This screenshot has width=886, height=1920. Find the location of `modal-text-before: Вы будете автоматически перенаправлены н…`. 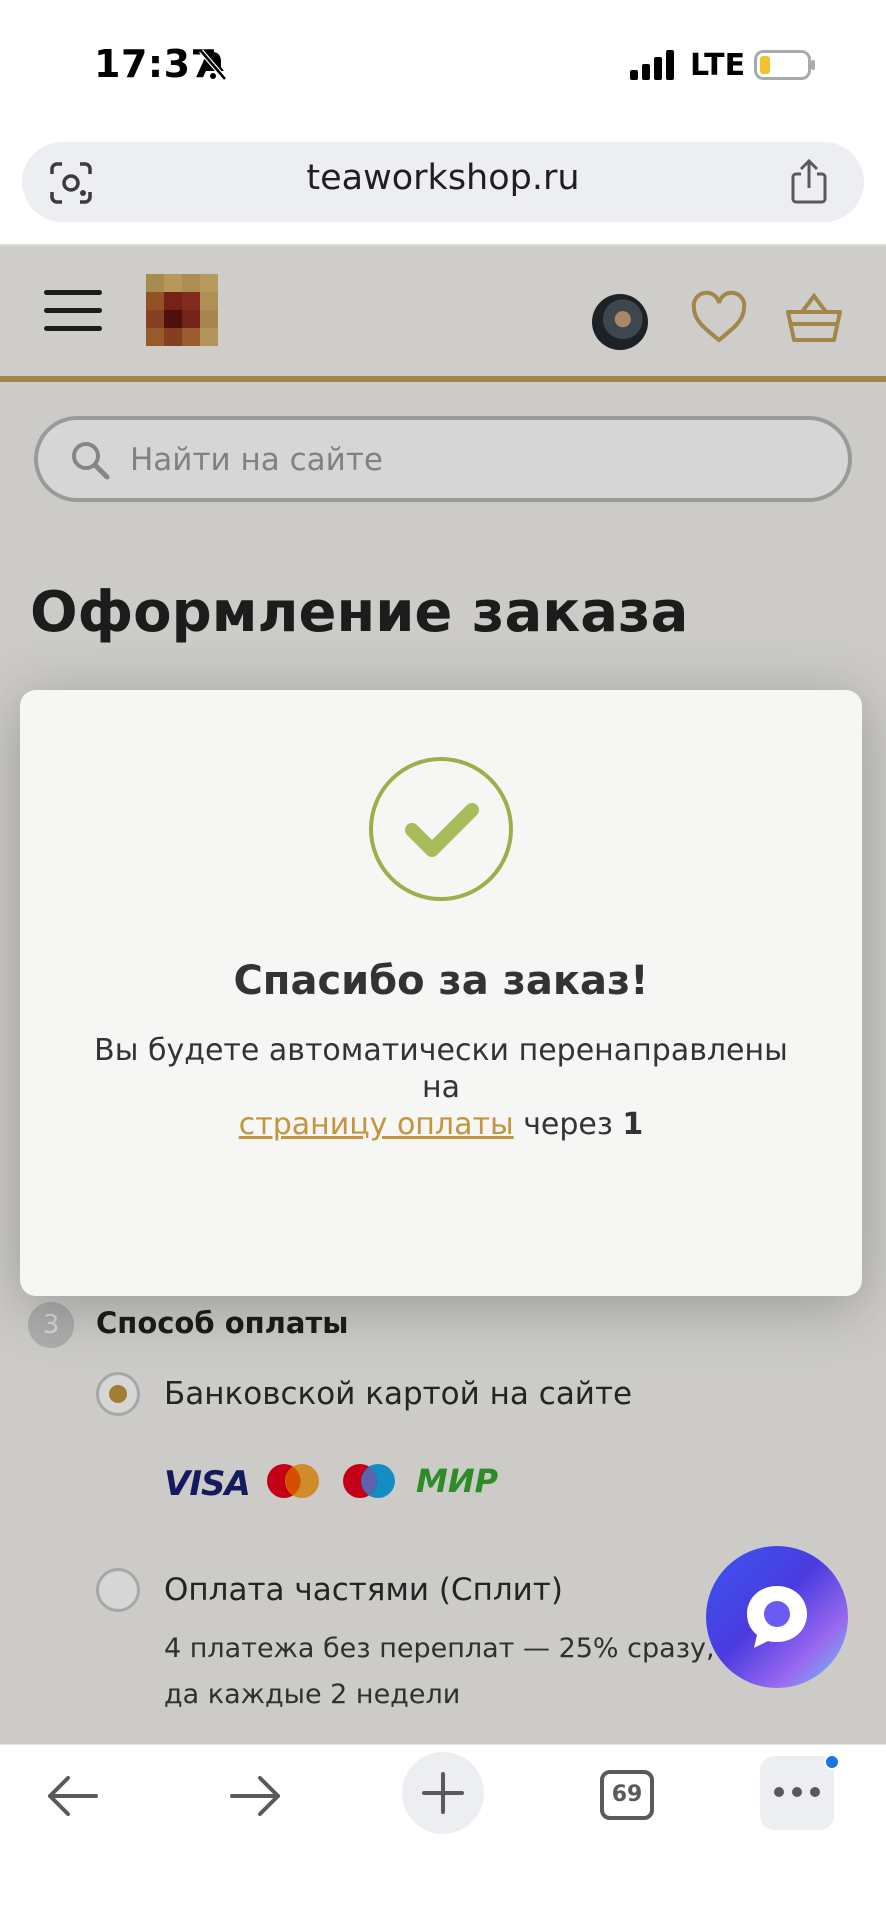

modal-text-before: Вы будете автоматически перенаправлены н… is located at coordinates (441, 1069).